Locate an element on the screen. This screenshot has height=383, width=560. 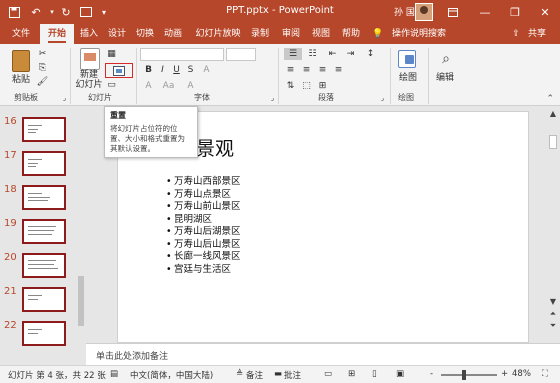
zoom-in-button: + is located at coordinates (504, 374).